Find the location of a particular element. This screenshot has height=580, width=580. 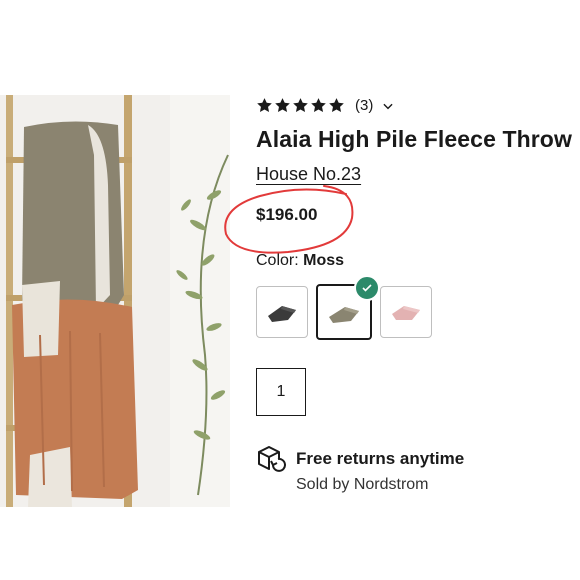

brand-link: House No.23 is located at coordinates (308, 174).